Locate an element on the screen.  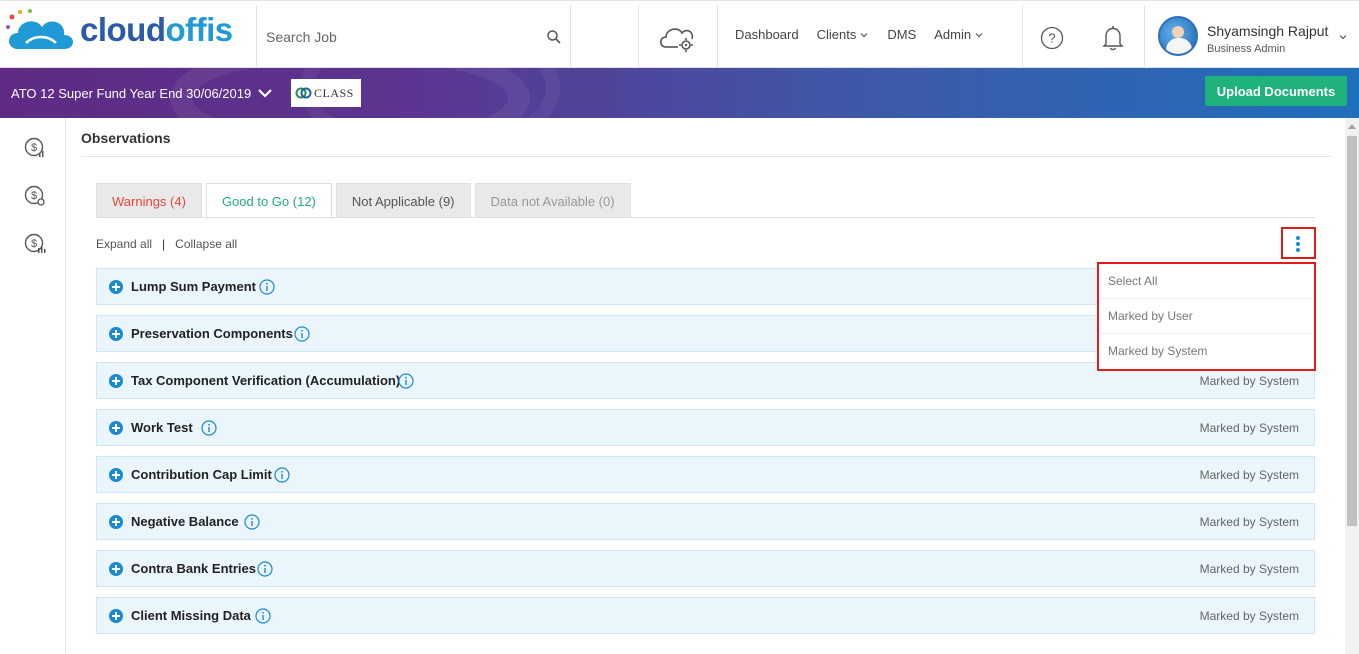
tab-data-not-available: Data not Available (0) is located at coordinates (552, 200).